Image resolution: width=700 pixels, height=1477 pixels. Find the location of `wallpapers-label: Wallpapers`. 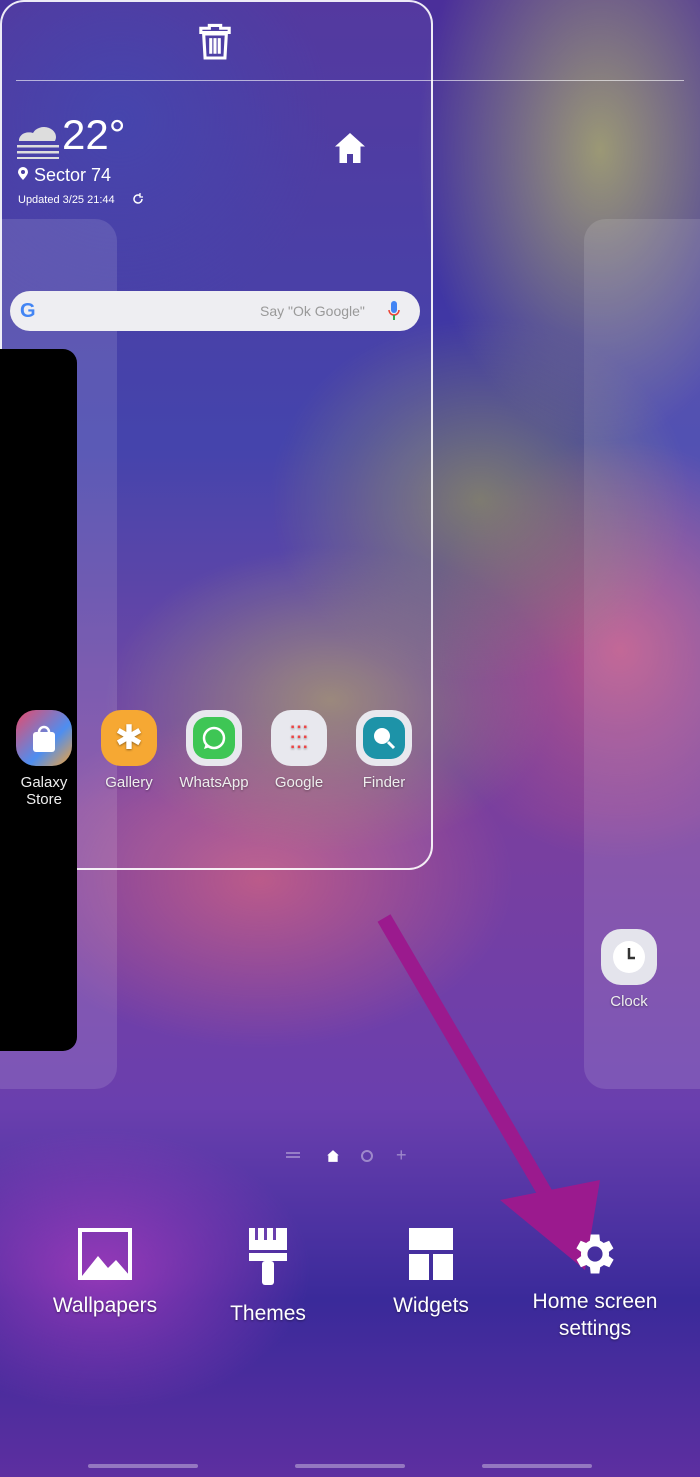

wallpapers-label: Wallpapers is located at coordinates (105, 1305).